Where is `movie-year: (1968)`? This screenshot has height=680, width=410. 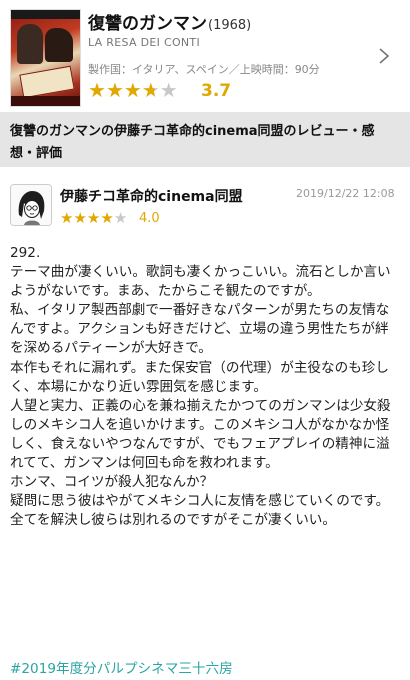
movie-year: (1968) is located at coordinates (230, 25).